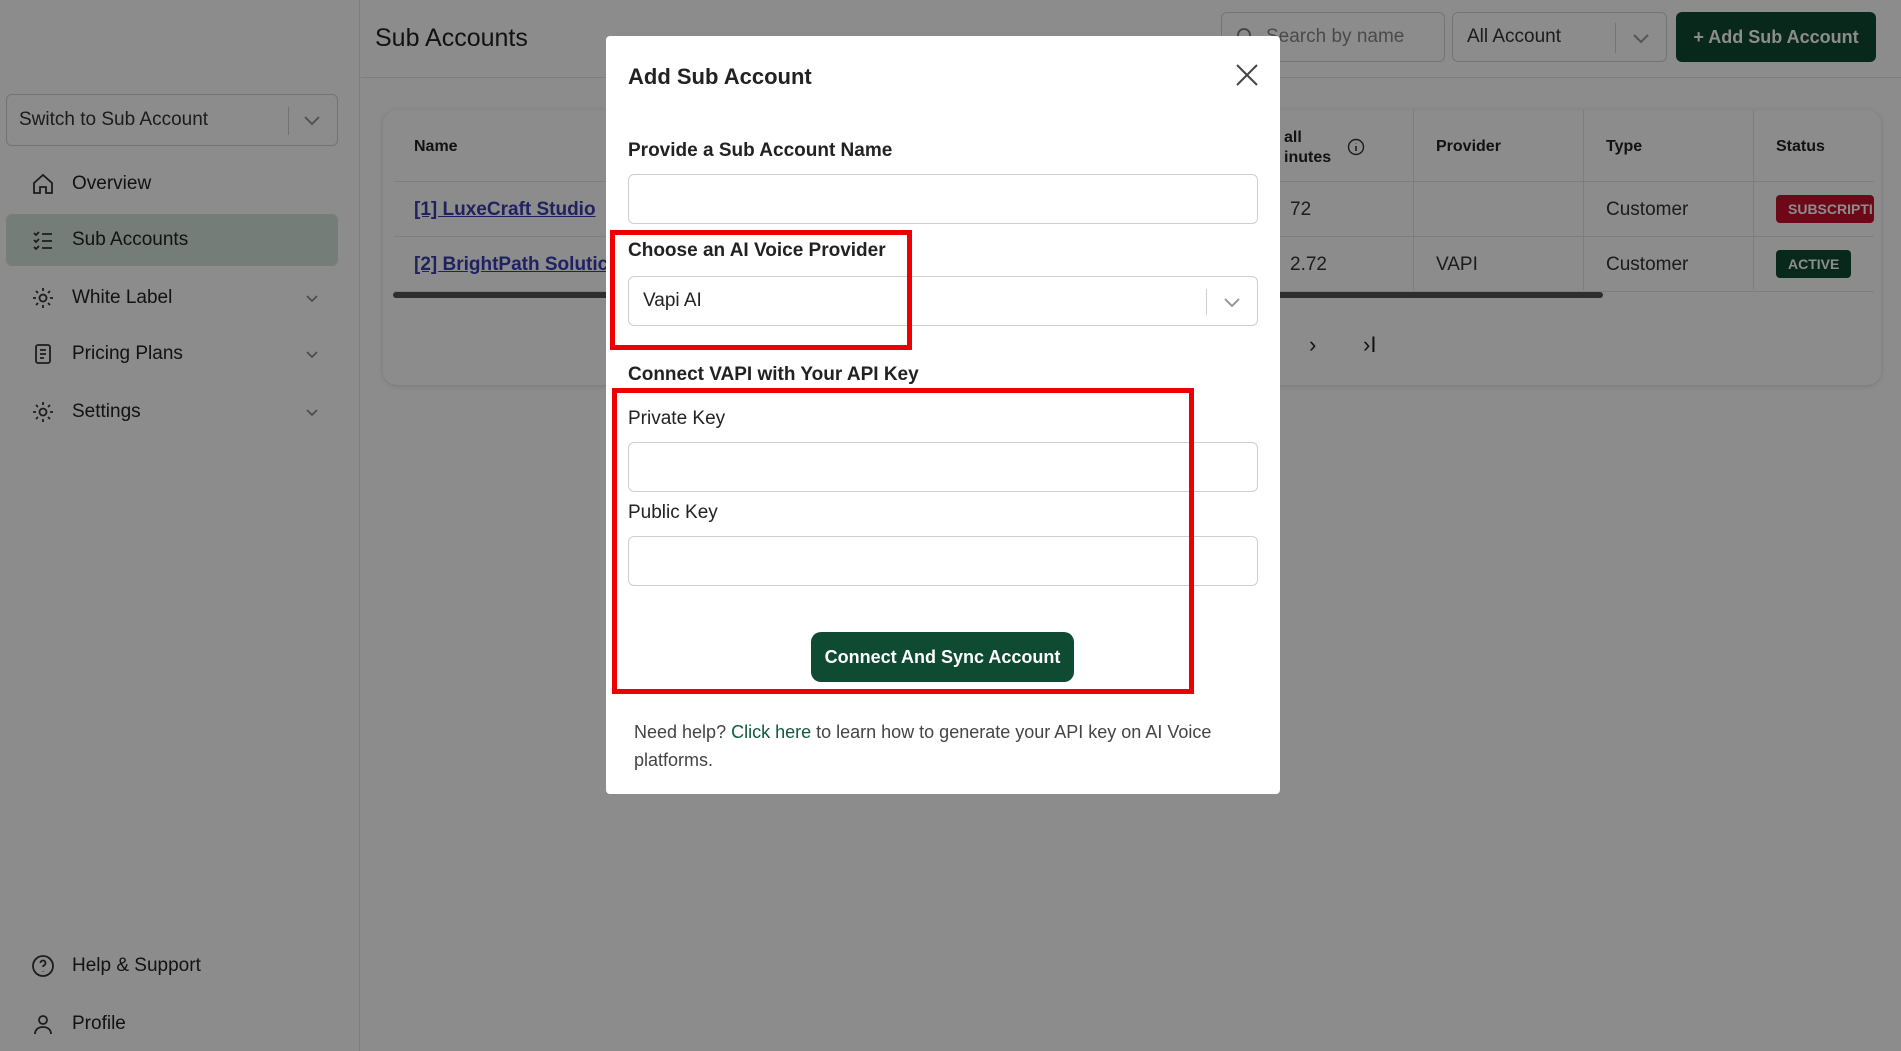  What do you see at coordinates (683, 732) in the screenshot?
I see `help-prefix: Need help?` at bounding box center [683, 732].